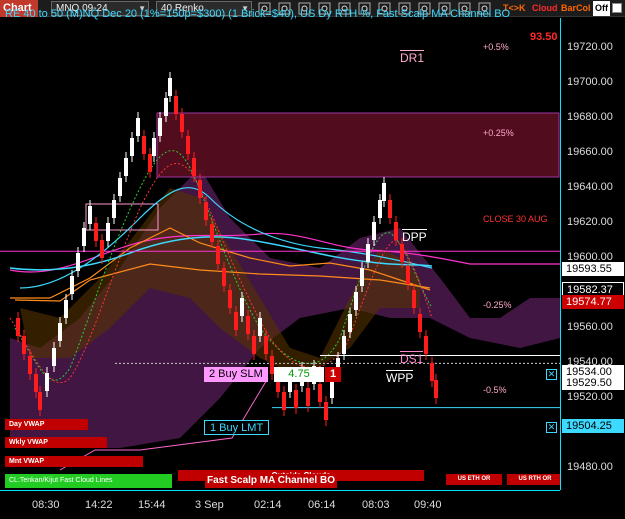 This screenshot has height=519, width=625. Describe the element at coordinates (590, 187) in the screenshot. I see `price-tick-label: 19640.00` at that location.